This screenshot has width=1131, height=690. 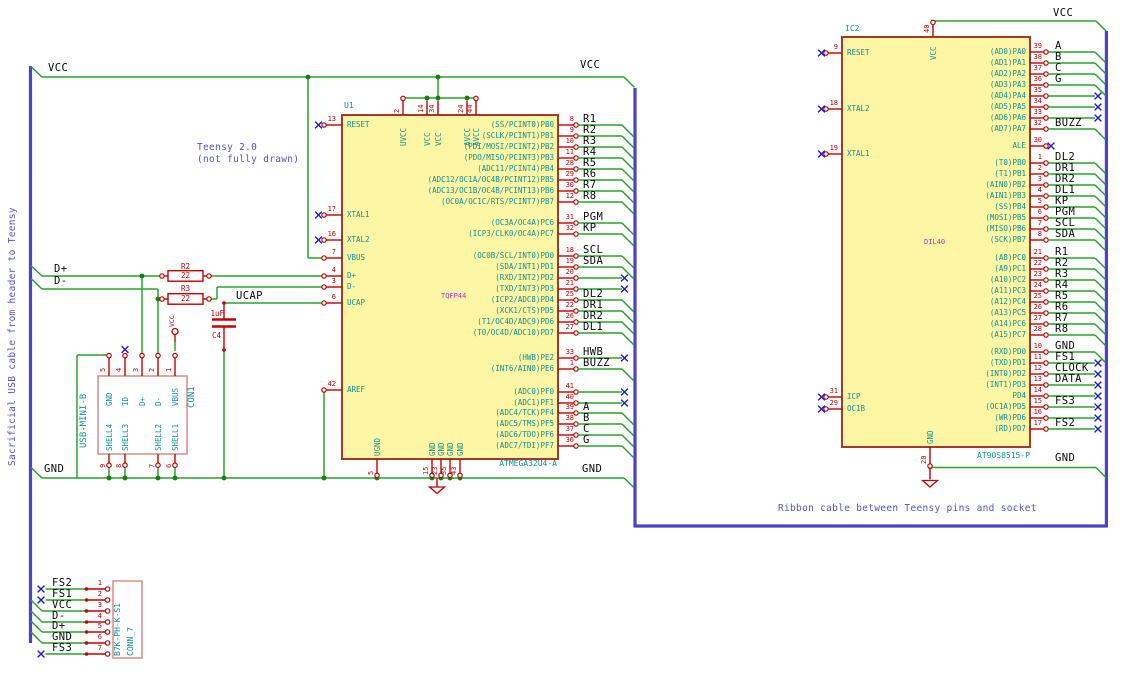 I want to click on net-label-vcc-ic2: VCC, so click(x=1063, y=13).